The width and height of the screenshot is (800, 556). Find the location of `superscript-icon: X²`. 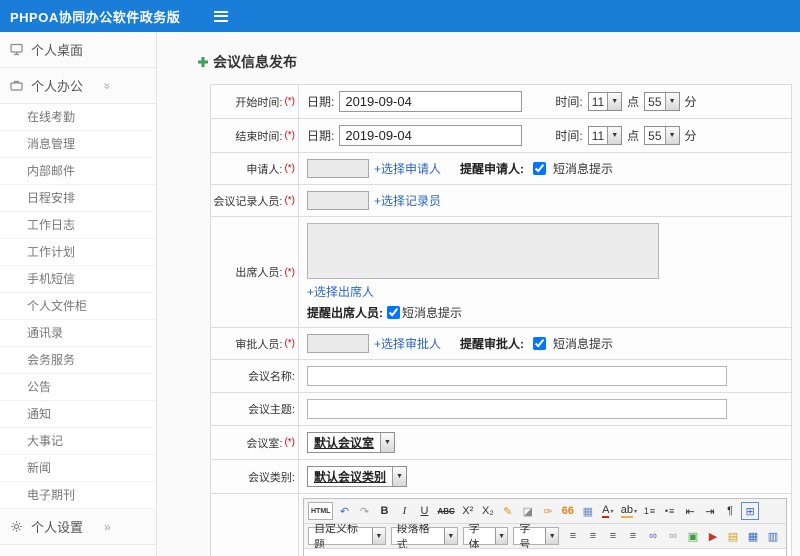

superscript-icon: X² is located at coordinates (468, 511).